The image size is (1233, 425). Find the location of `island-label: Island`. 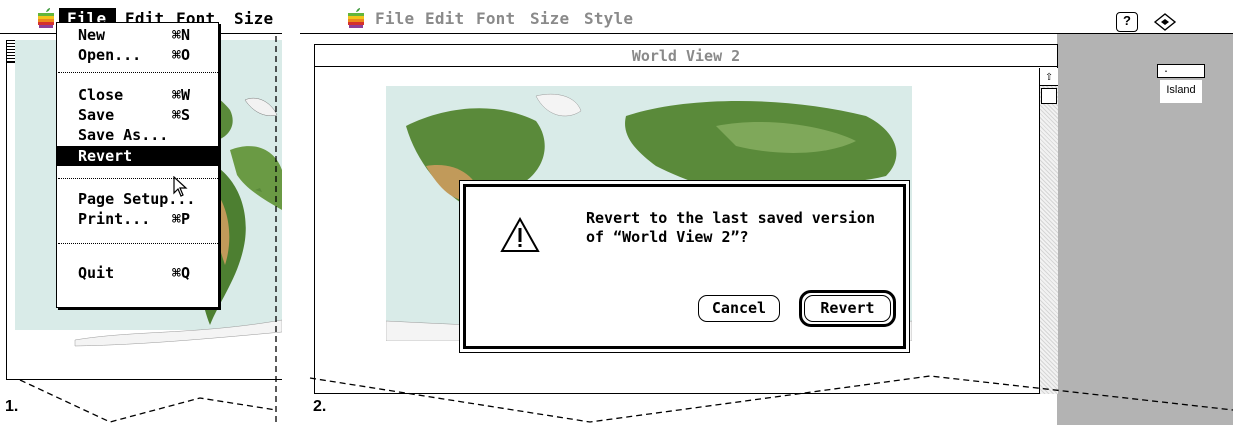

island-label: Island is located at coordinates (1181, 91).